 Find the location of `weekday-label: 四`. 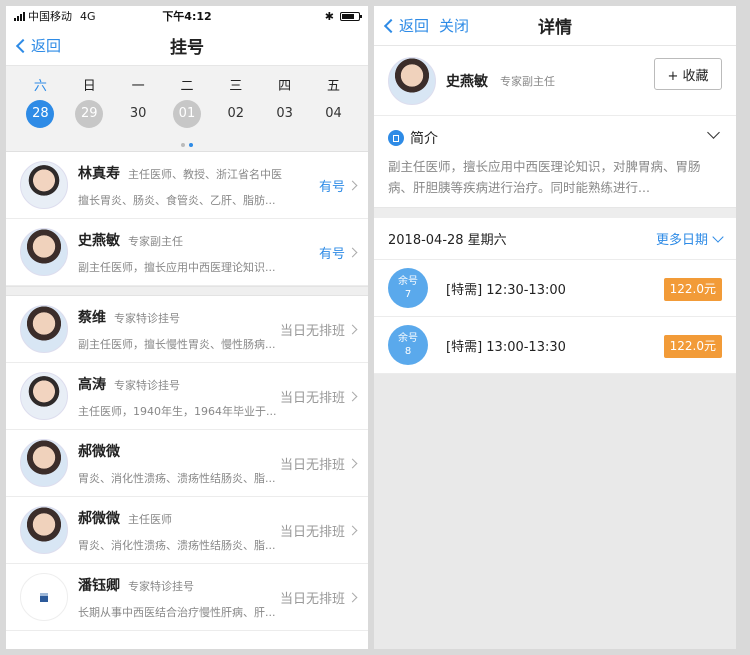

weekday-label: 四 is located at coordinates (285, 86).